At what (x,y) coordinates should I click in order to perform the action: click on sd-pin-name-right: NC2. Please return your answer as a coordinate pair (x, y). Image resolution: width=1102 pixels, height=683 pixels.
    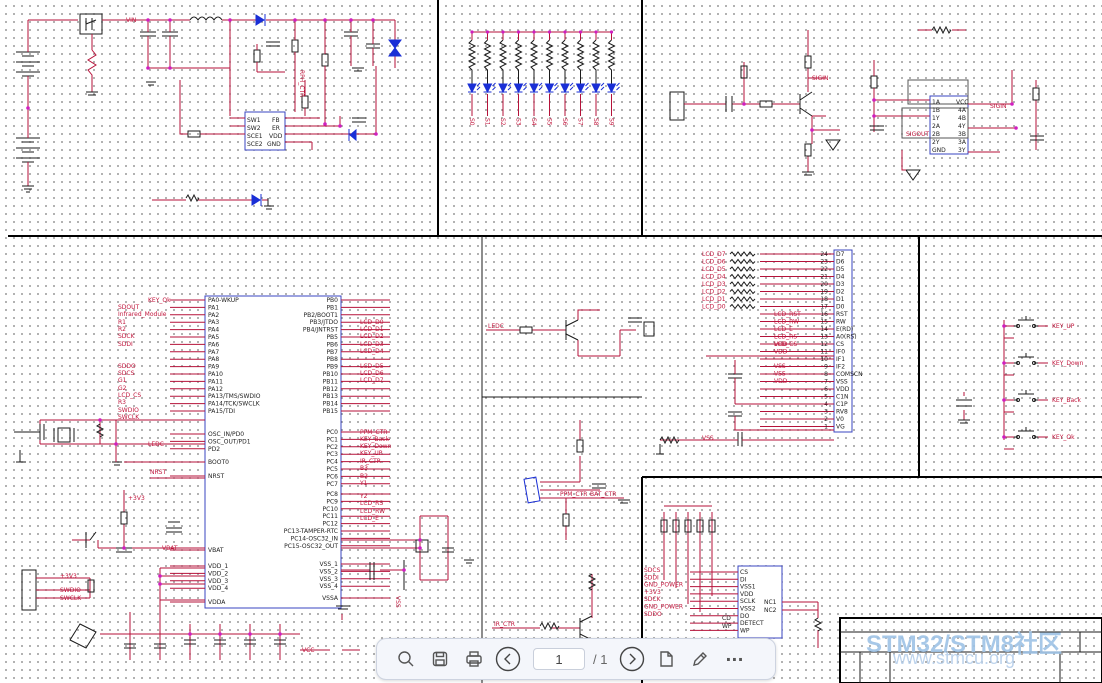
    Looking at the image, I should click on (770, 610).